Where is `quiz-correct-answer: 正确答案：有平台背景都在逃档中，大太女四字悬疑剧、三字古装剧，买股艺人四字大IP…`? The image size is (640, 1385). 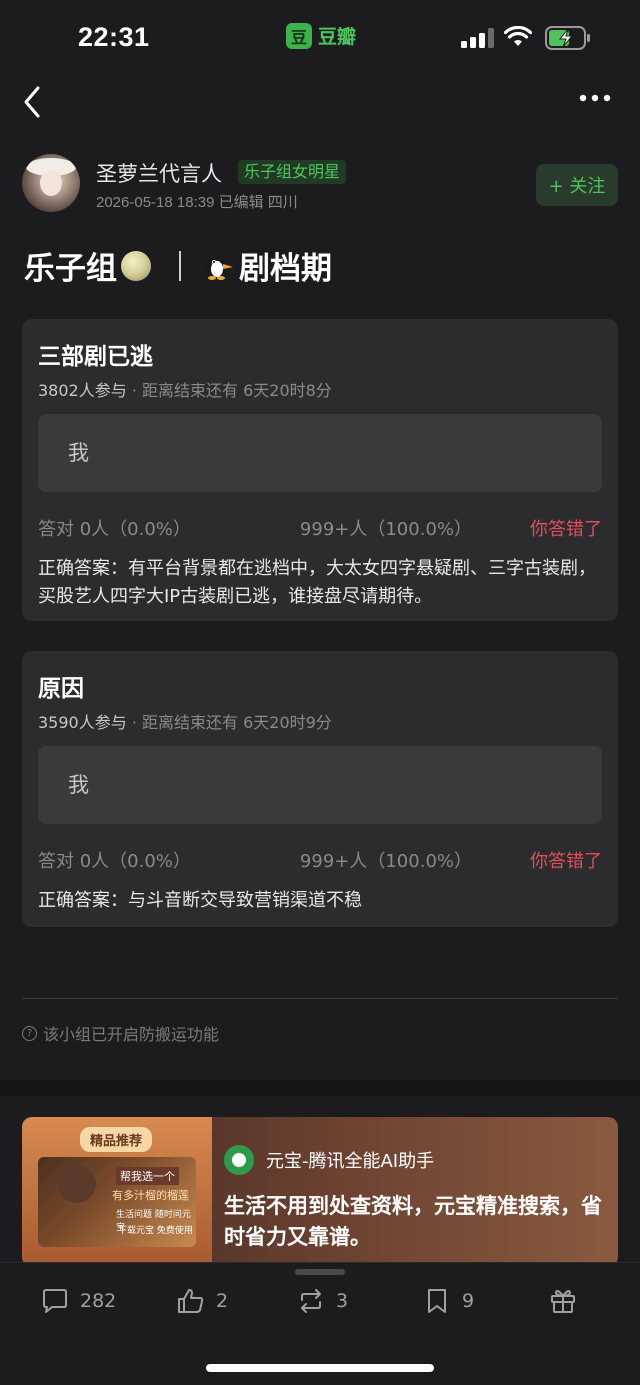
quiz-correct-answer: 正确答案：有平台背景都在逃档中，大太女四字悬疑剧、三字古装剧，买股艺人四字大IP… is located at coordinates (317, 582).